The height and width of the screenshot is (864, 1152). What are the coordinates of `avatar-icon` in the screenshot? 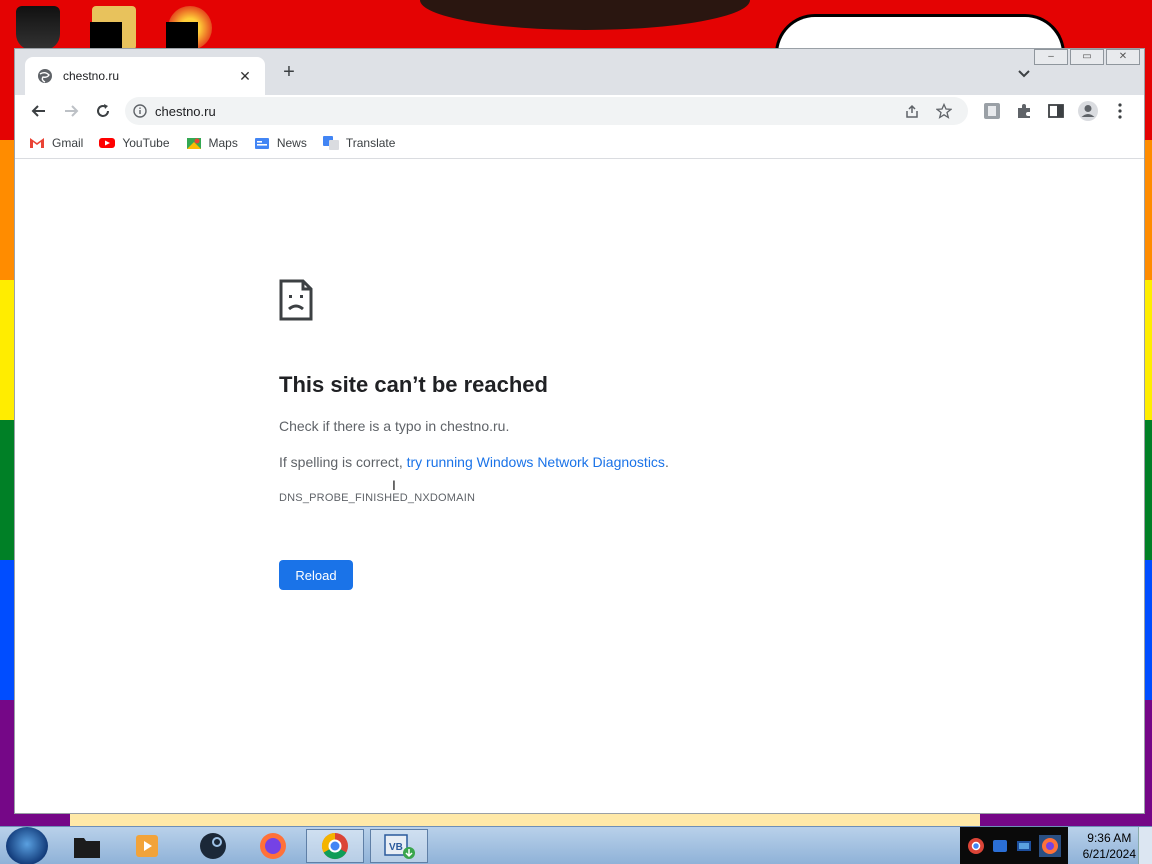 It's located at (1088, 111).